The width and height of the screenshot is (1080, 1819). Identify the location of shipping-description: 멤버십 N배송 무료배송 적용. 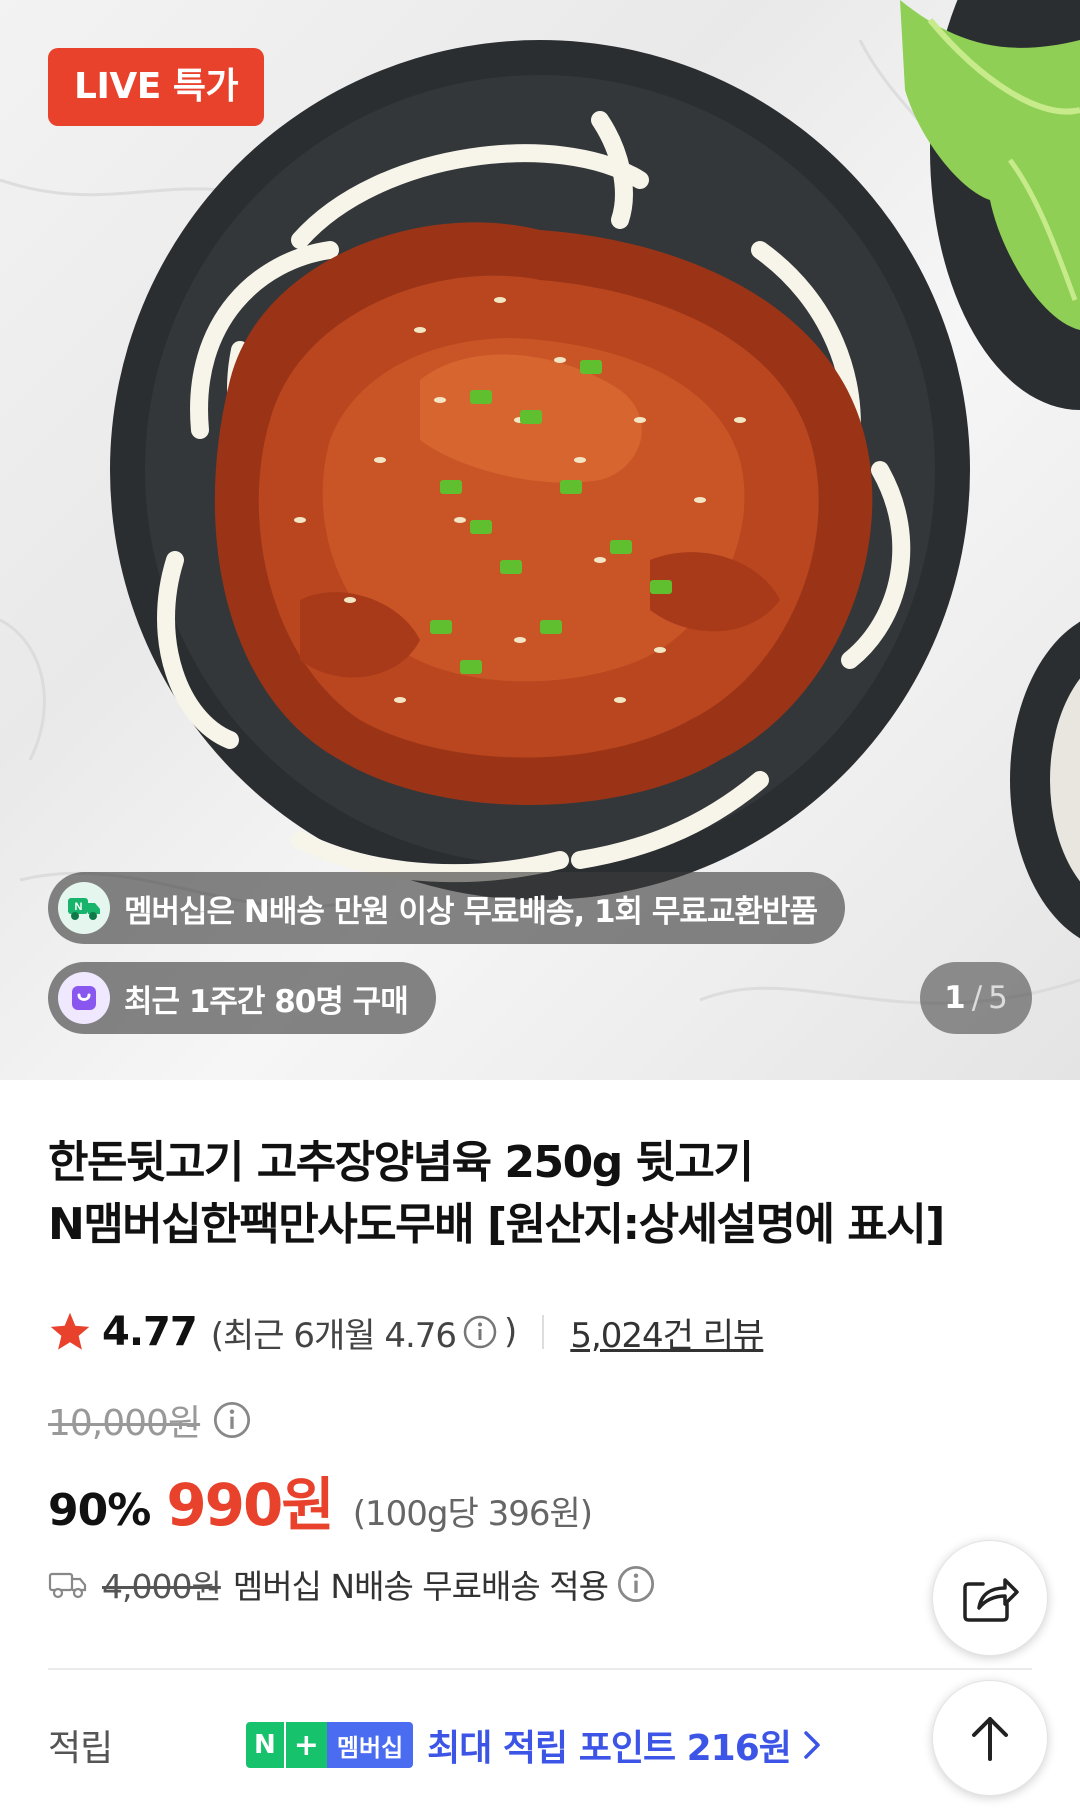
(420, 1586).